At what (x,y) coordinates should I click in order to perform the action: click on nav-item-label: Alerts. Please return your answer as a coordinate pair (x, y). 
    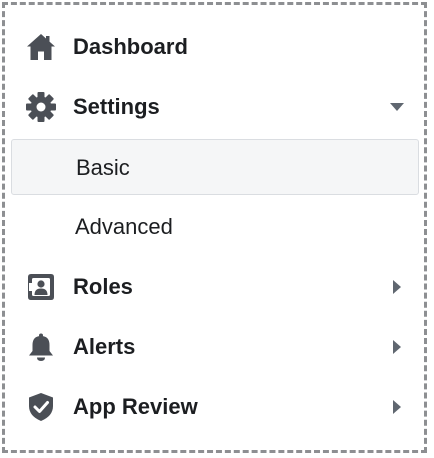
    Looking at the image, I should click on (104, 346).